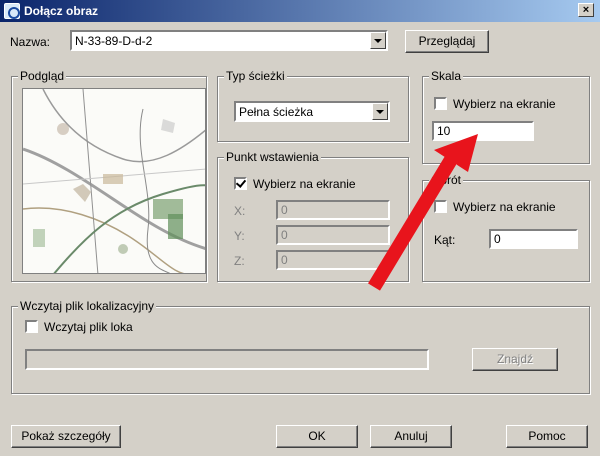 The image size is (600, 456). Describe the element at coordinates (333, 210) in the screenshot. I see `x-field: 0` at that location.